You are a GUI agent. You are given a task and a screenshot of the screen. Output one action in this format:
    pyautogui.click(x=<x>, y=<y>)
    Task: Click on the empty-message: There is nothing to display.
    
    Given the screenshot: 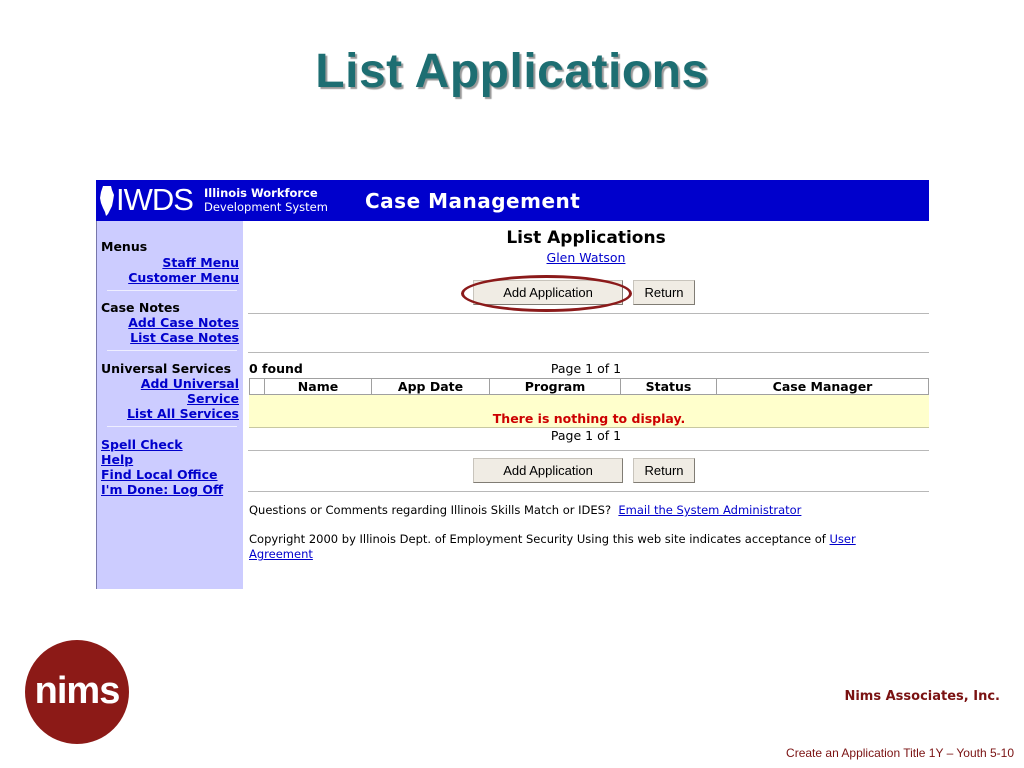 What is the action you would take?
    pyautogui.click(x=589, y=418)
    